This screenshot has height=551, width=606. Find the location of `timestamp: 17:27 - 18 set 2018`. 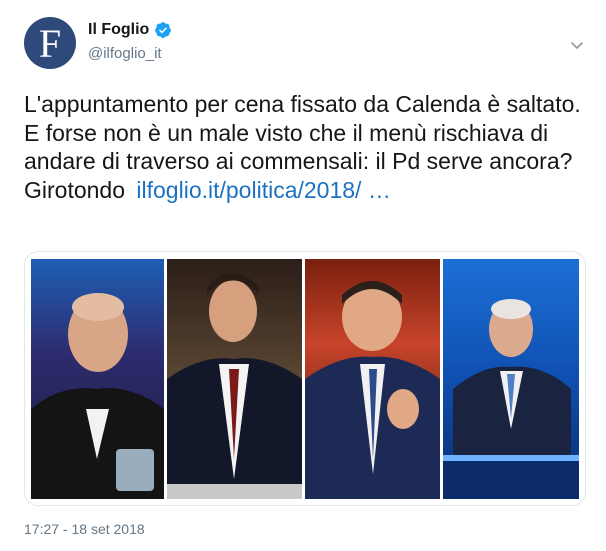

timestamp: 17:27 - 18 set 2018 is located at coordinates (84, 529).